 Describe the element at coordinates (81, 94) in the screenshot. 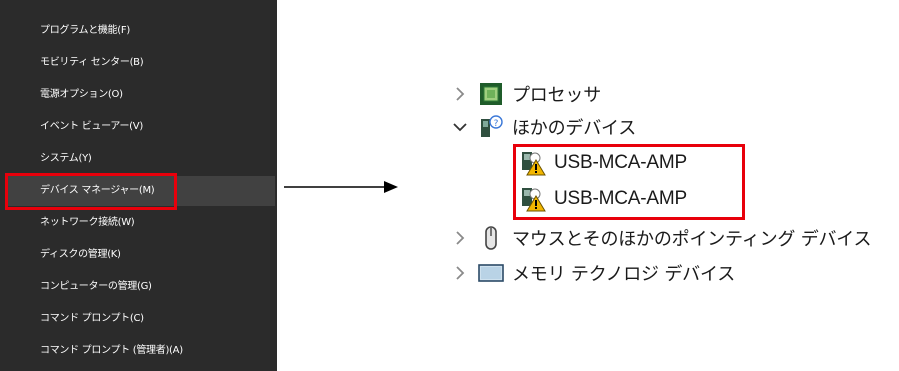

I see `menu-item-label: 電源オプション(O)` at that location.